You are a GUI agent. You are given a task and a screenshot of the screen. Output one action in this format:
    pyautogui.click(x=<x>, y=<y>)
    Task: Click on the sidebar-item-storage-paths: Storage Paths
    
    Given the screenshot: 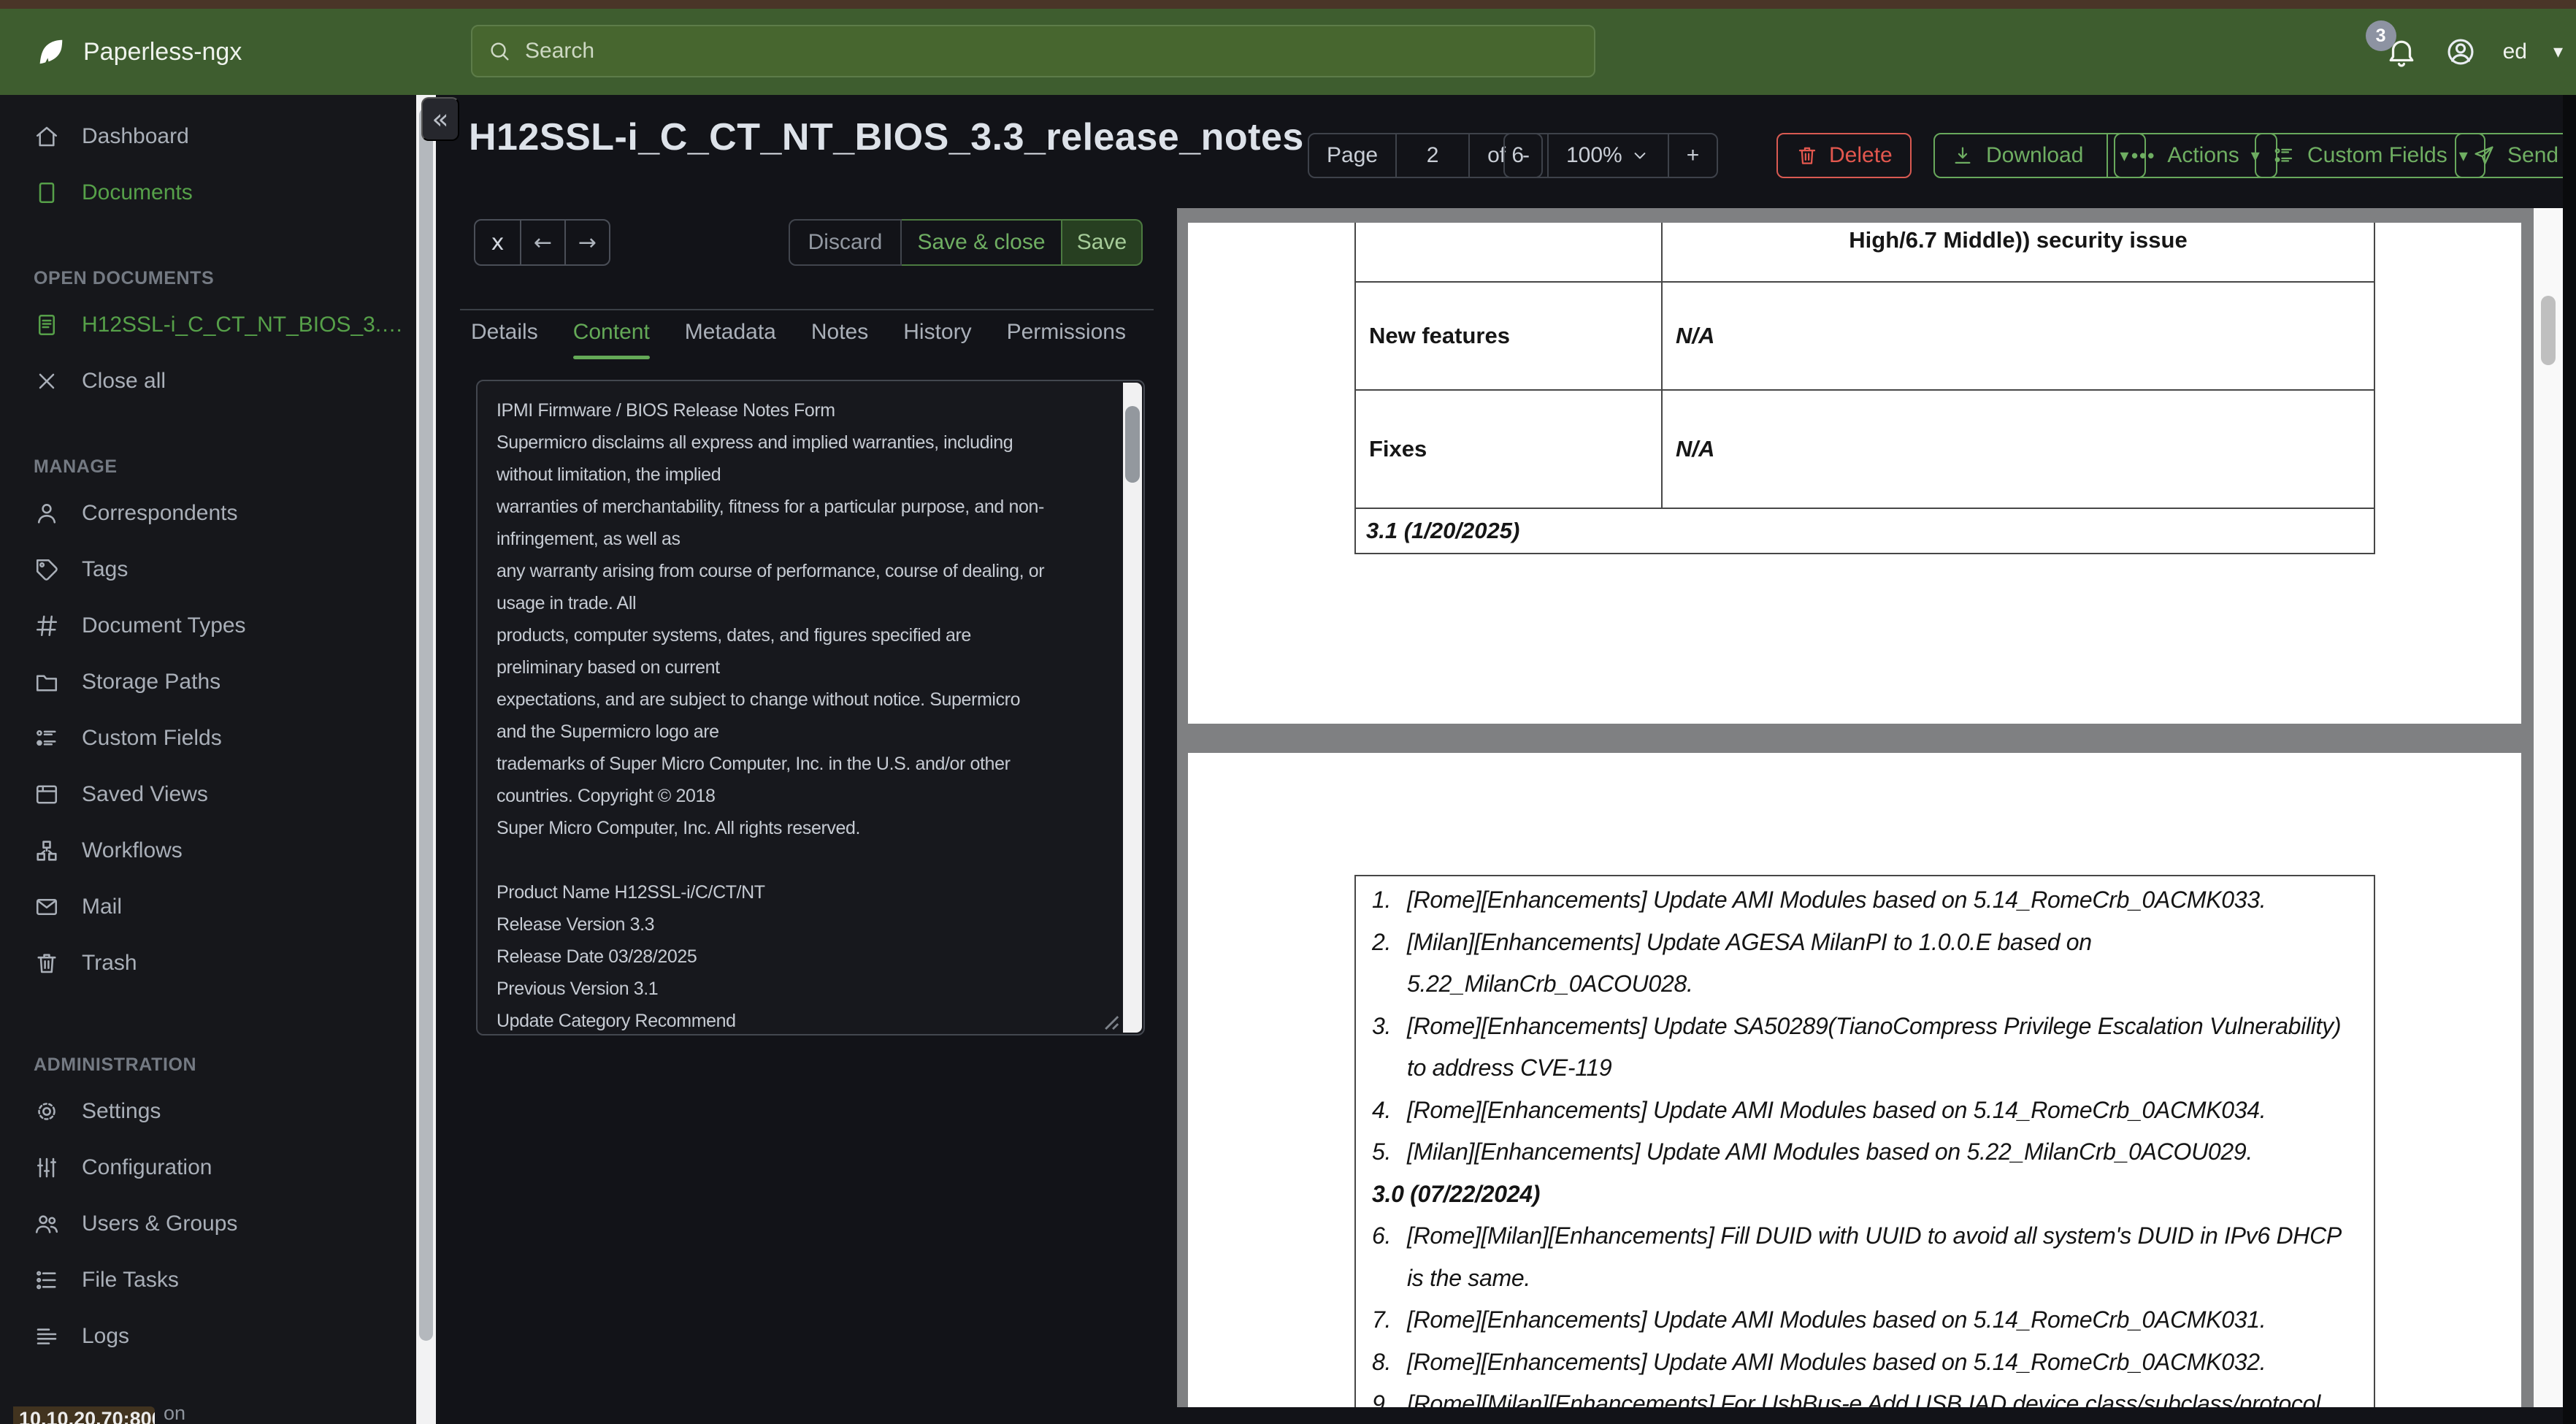 What is the action you would take?
    pyautogui.click(x=208, y=682)
    